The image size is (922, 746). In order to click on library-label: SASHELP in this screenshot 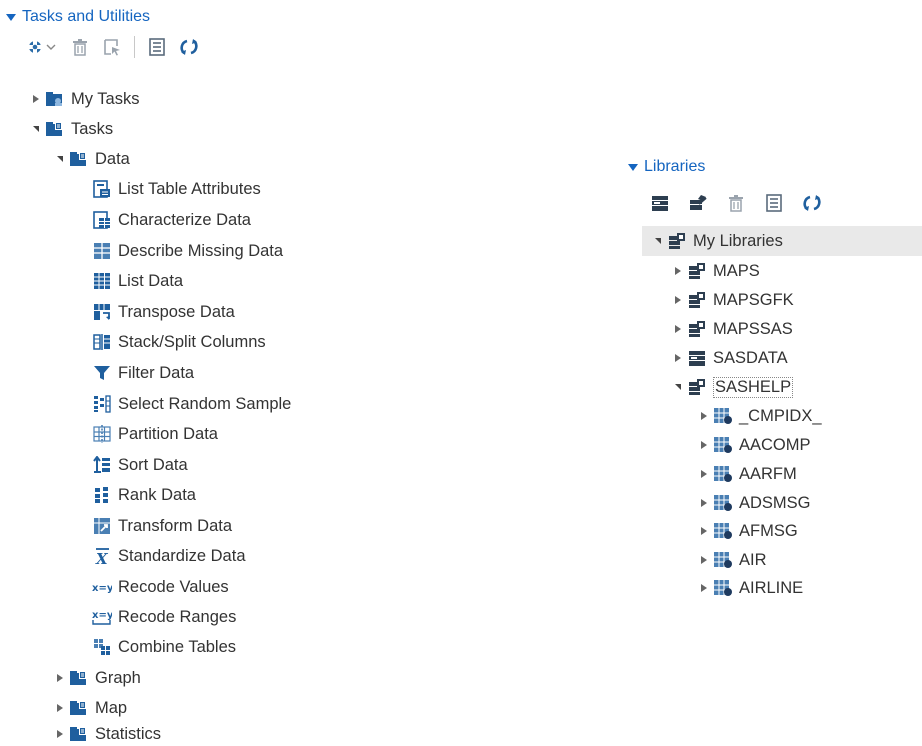, I will do `click(753, 387)`.